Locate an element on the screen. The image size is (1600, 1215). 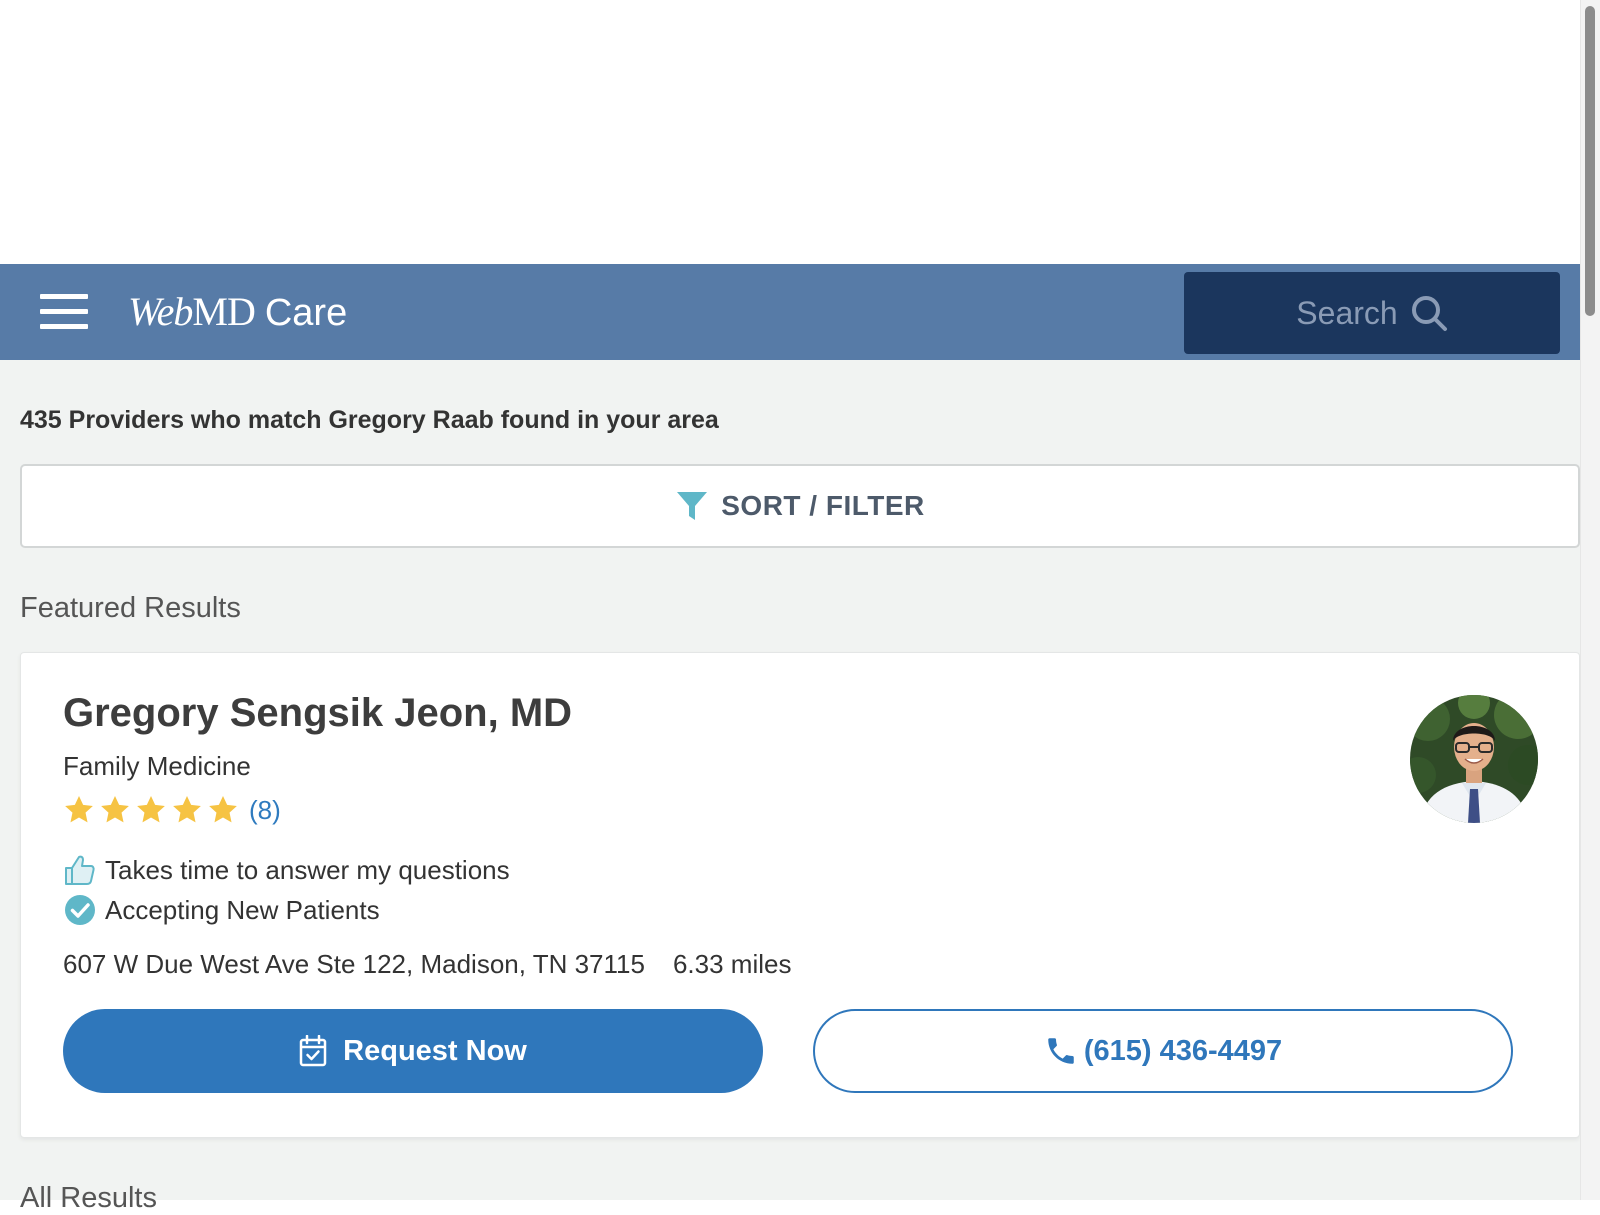
scrollbar is located at coordinates (1590, 600).